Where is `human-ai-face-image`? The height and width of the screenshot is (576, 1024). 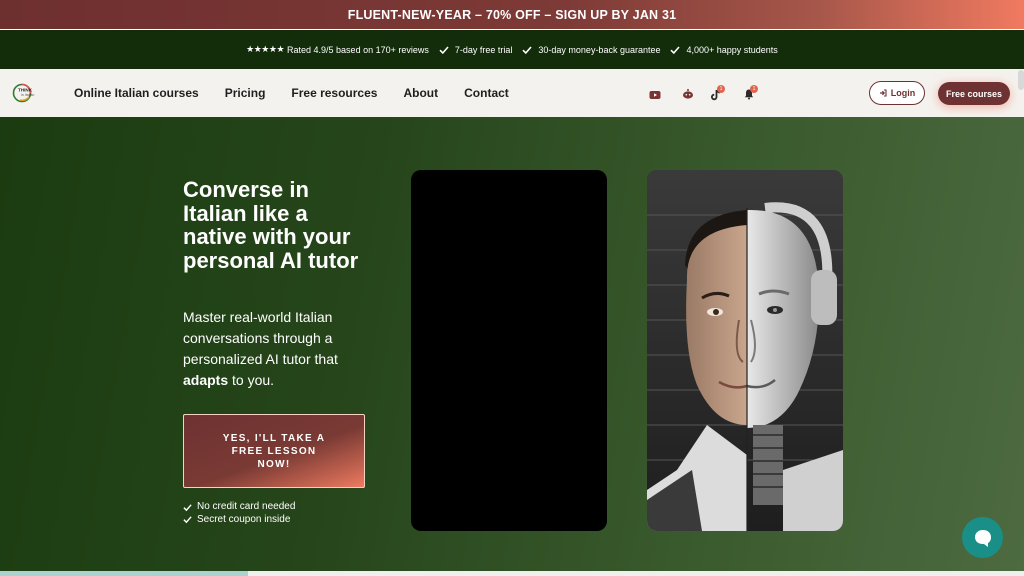 human-ai-face-image is located at coordinates (745, 350).